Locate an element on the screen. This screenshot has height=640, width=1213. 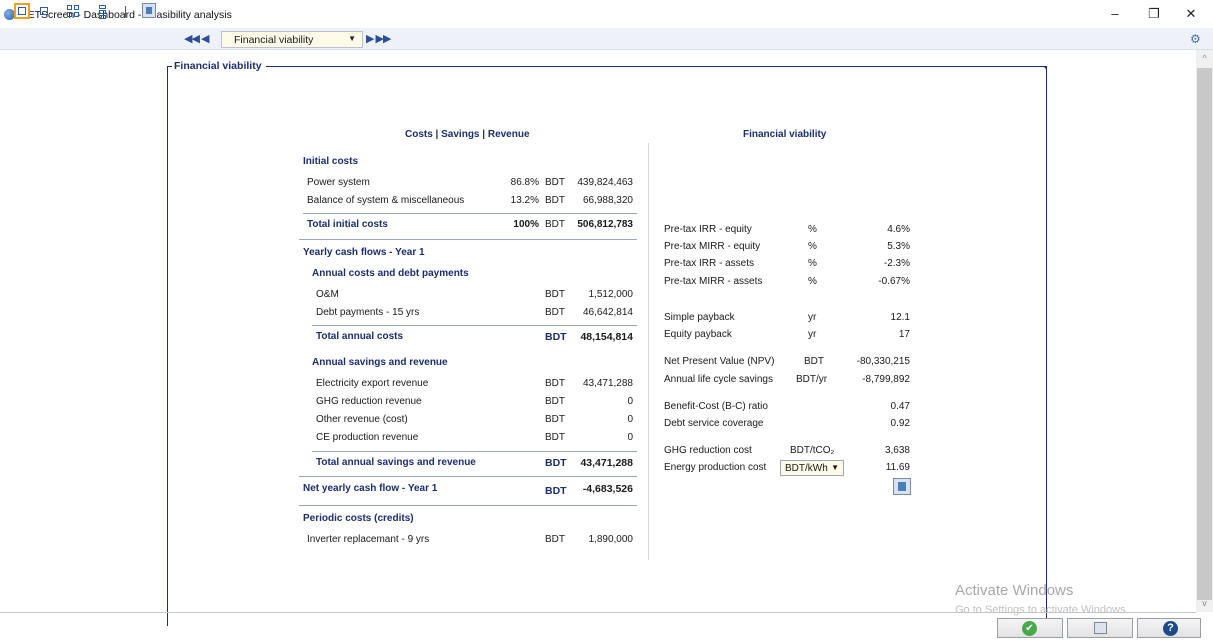
savings-label: Electricity export revenue is located at coordinates (372, 383).